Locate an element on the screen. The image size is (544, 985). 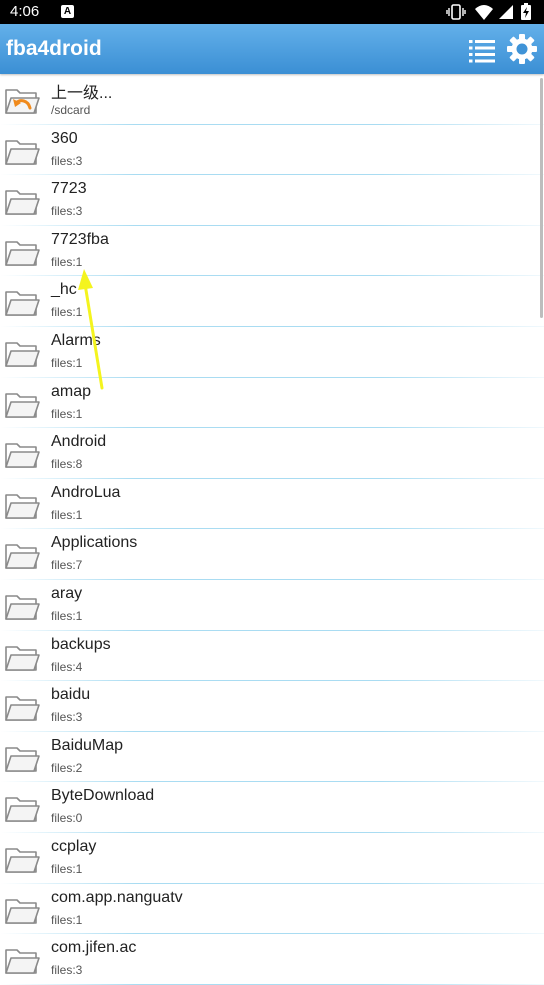
notification-a-icon: A is located at coordinates (67, 11).